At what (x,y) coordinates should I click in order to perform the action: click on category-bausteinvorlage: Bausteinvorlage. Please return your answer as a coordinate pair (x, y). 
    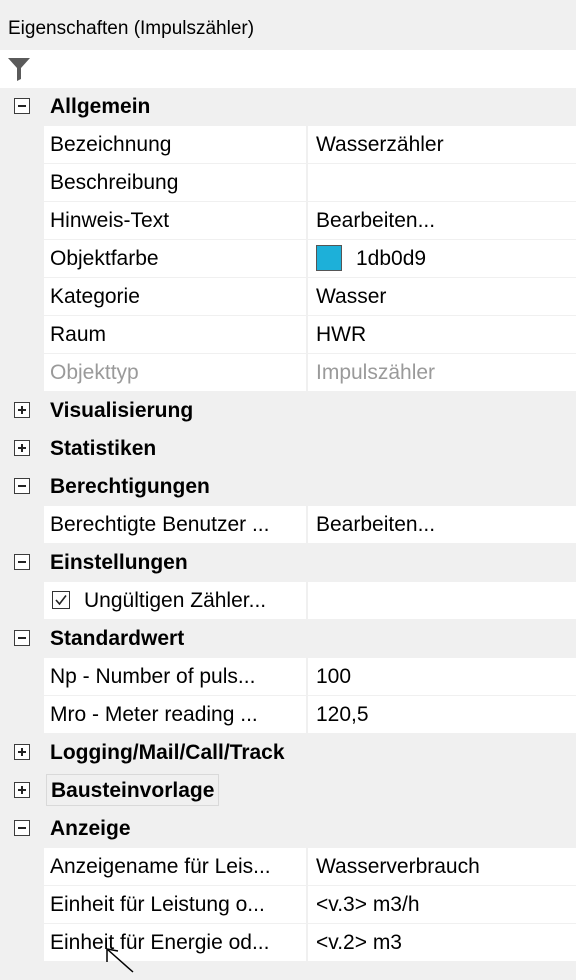
    Looking at the image, I should click on (288, 791).